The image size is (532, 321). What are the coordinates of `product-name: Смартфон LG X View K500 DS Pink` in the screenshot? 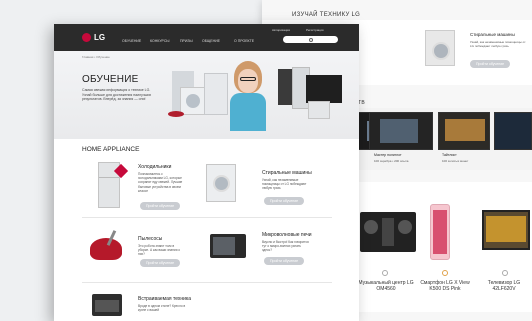 It's located at (445, 286).